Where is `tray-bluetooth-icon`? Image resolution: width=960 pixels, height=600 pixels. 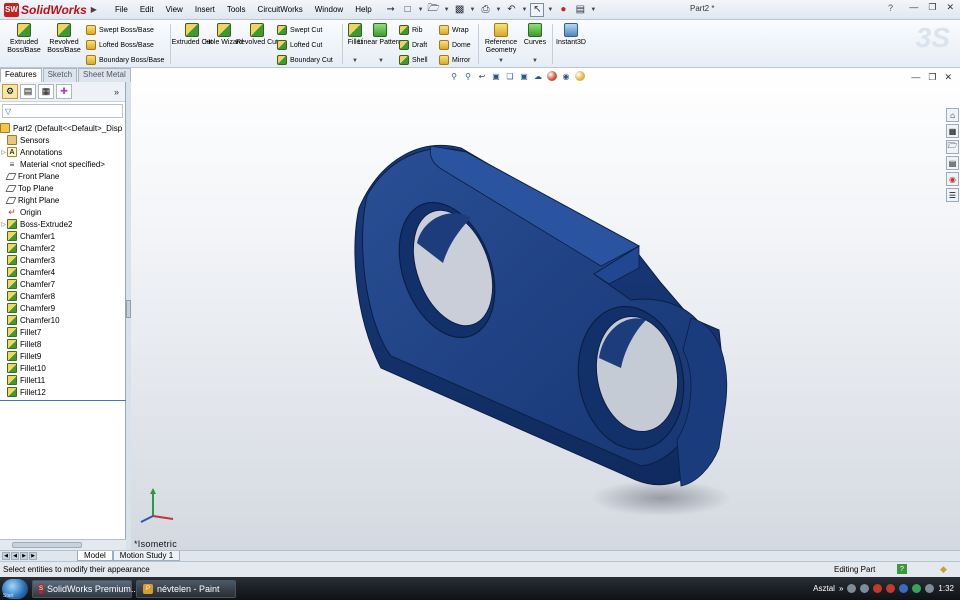 tray-bluetooth-icon is located at coordinates (904, 588).